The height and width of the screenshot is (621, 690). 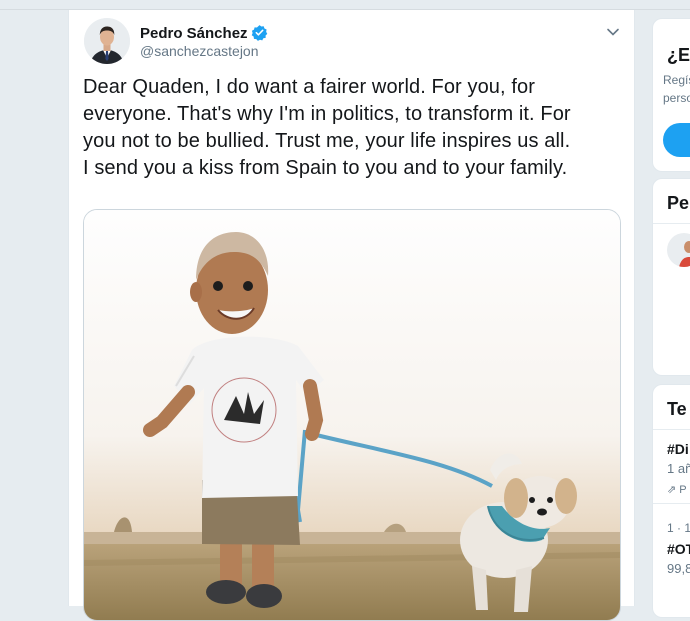 What do you see at coordinates (677, 409) in the screenshot?
I see `trends-title: Te` at bounding box center [677, 409].